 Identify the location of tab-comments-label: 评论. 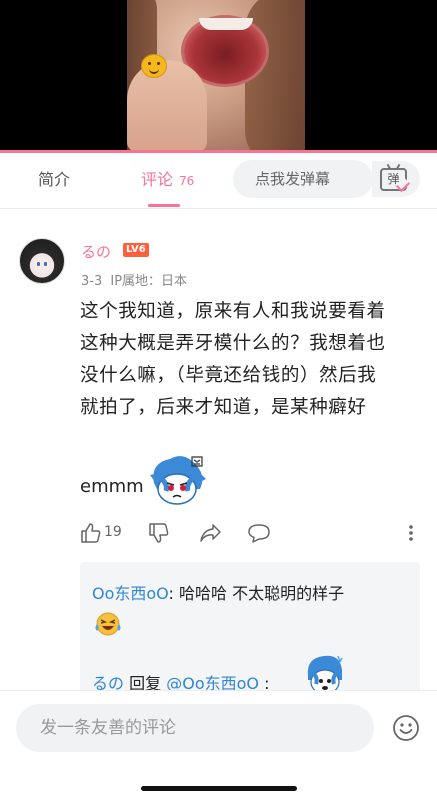
(157, 179).